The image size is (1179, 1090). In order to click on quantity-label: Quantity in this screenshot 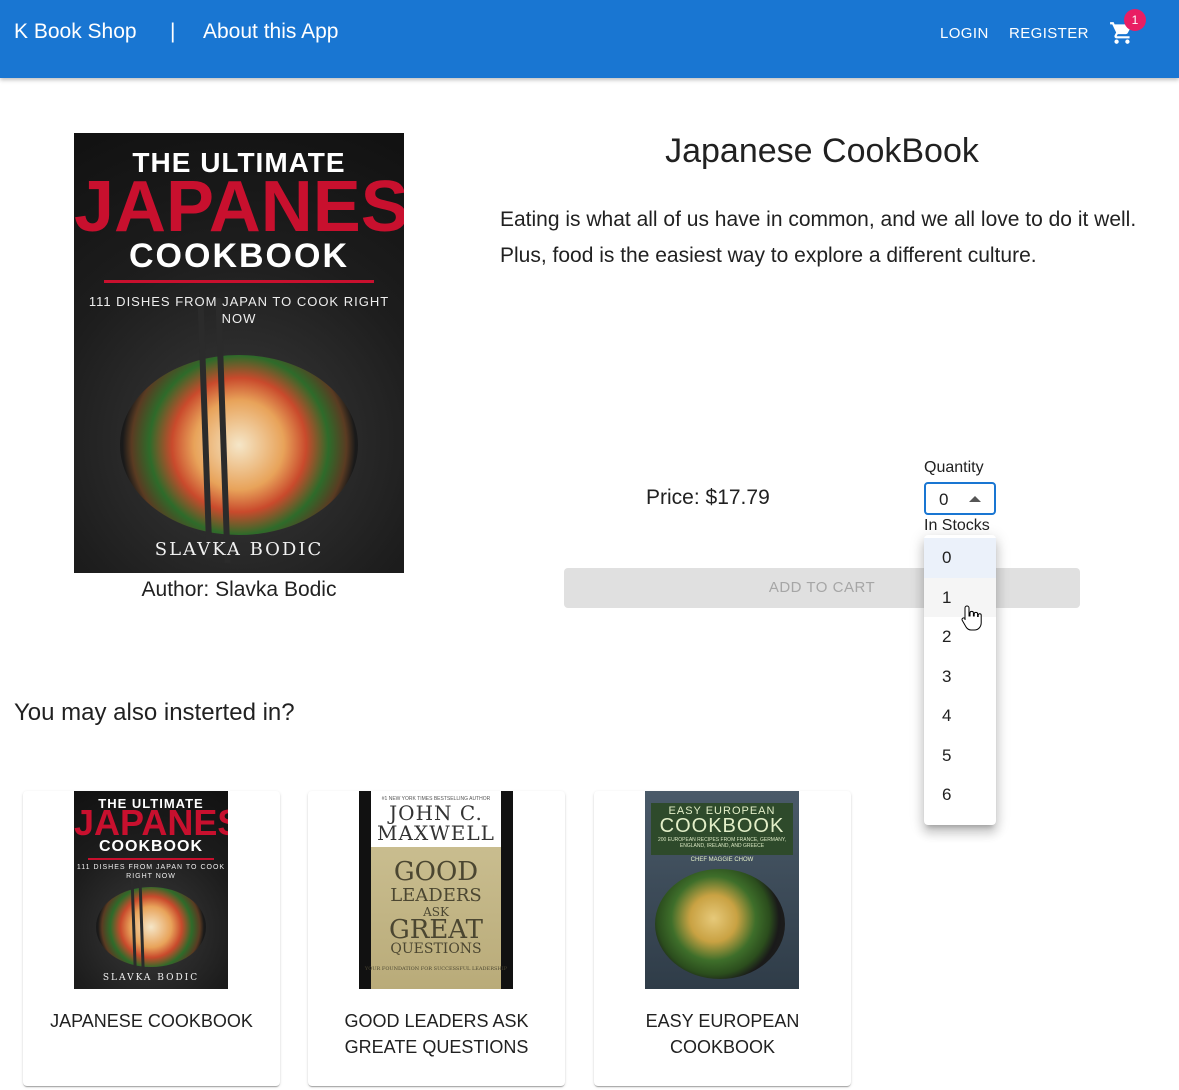, I will do `click(954, 467)`.